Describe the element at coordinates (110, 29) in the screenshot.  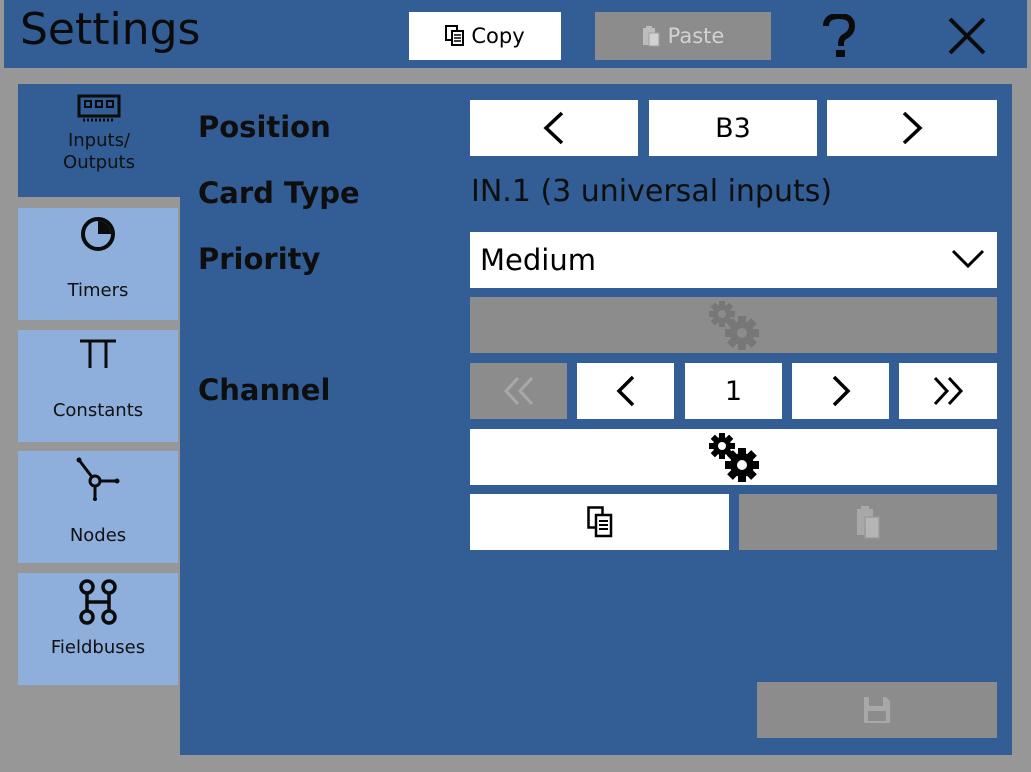
I see `page-title: Settings` at that location.